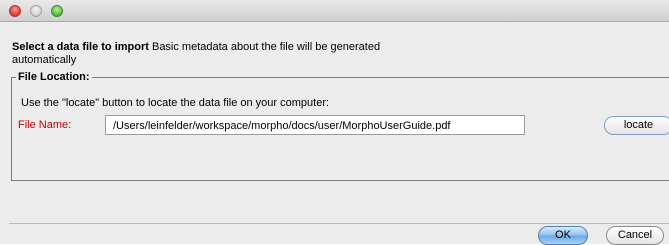  Describe the element at coordinates (636, 125) in the screenshot. I see `locate-button: locate` at that location.